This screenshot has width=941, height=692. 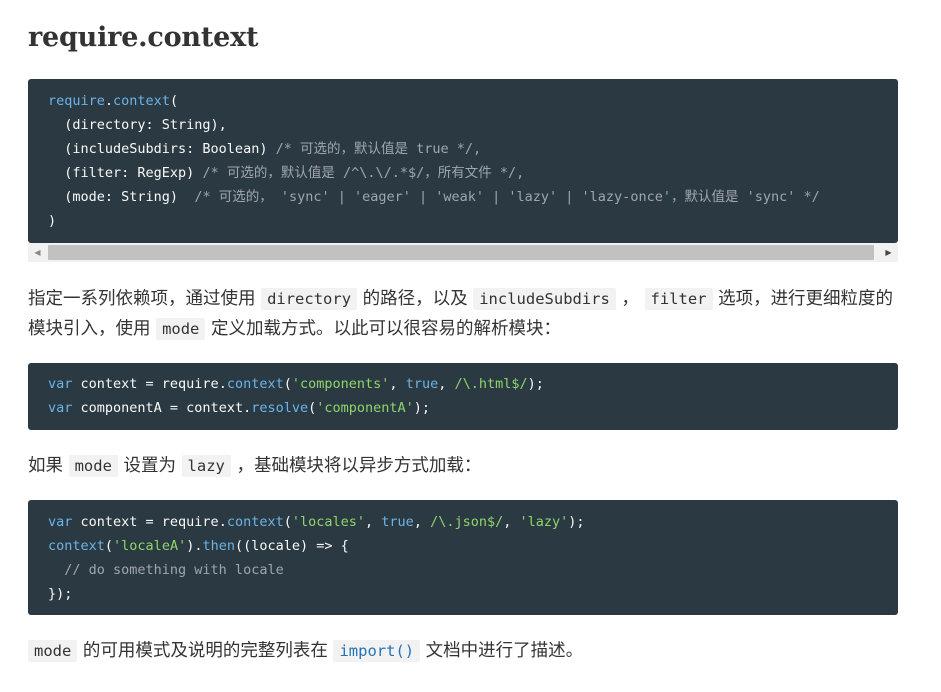 I want to click on inline-code: filter, so click(x=678, y=299).